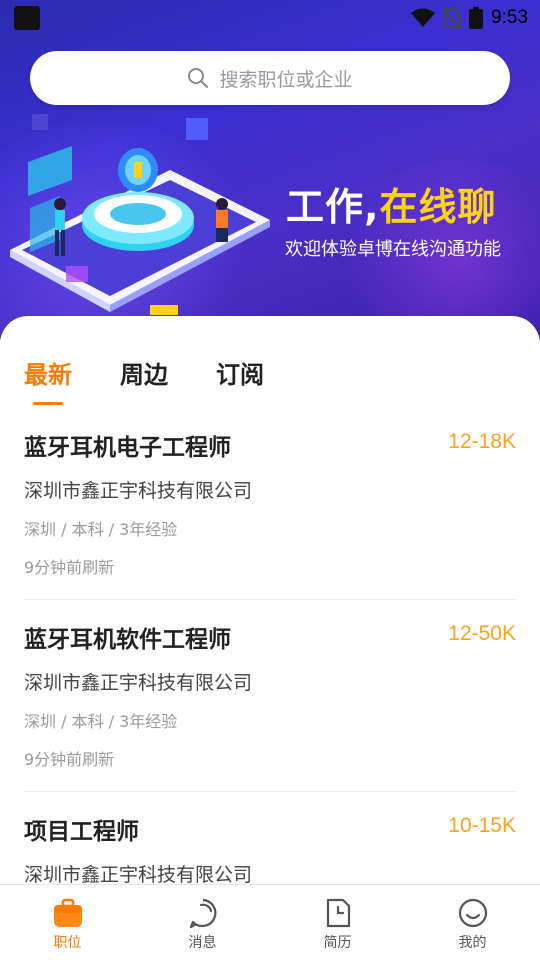 The height and width of the screenshot is (960, 540). I want to click on search-input: 搜索职位或企业, so click(270, 78).